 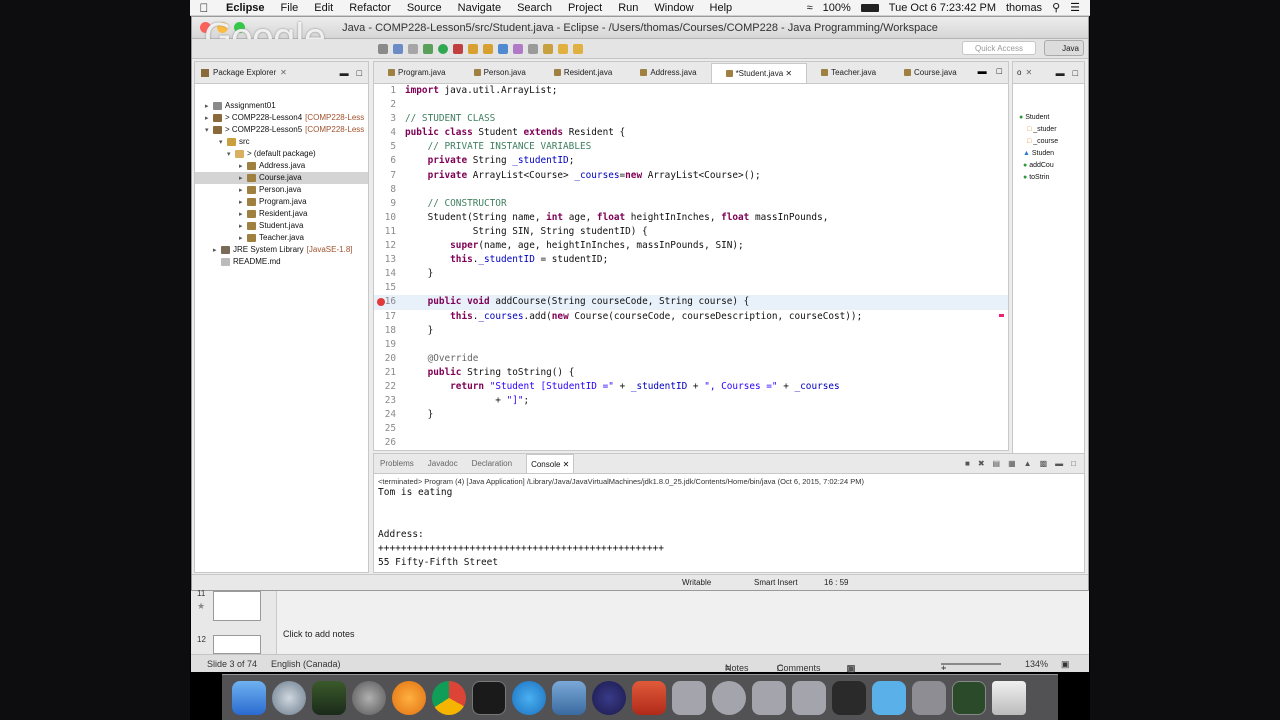 I want to click on scroll-lock-icon: ▦, so click(x=1012, y=463).